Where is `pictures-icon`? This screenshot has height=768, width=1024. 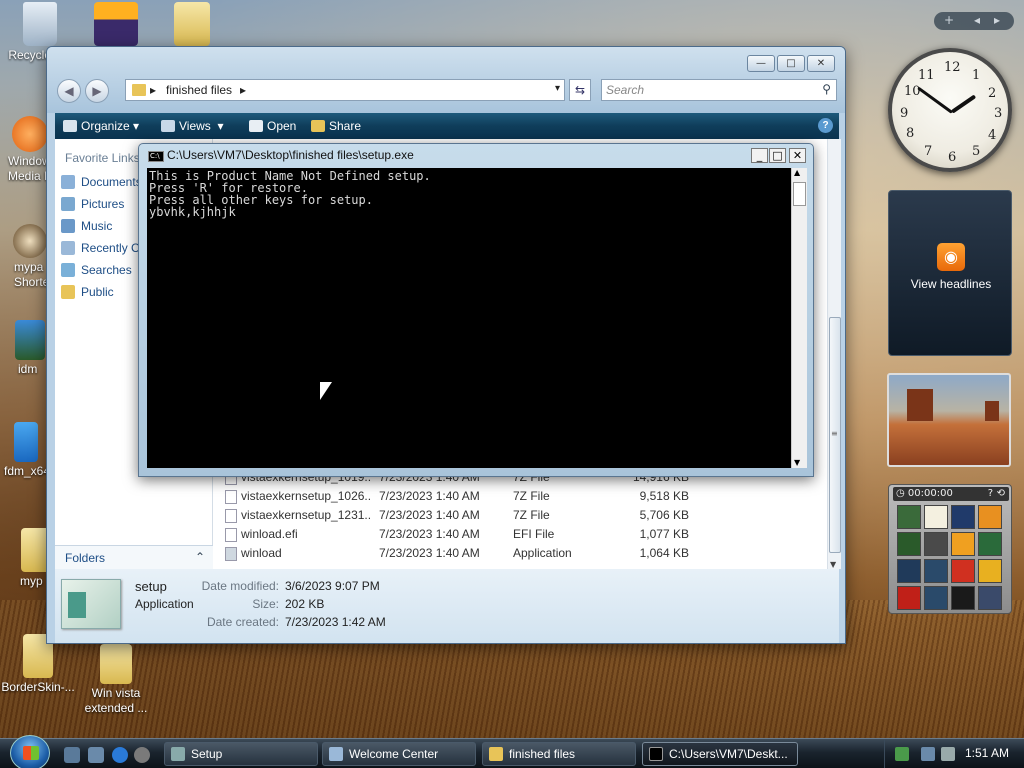
pictures-icon is located at coordinates (68, 204).